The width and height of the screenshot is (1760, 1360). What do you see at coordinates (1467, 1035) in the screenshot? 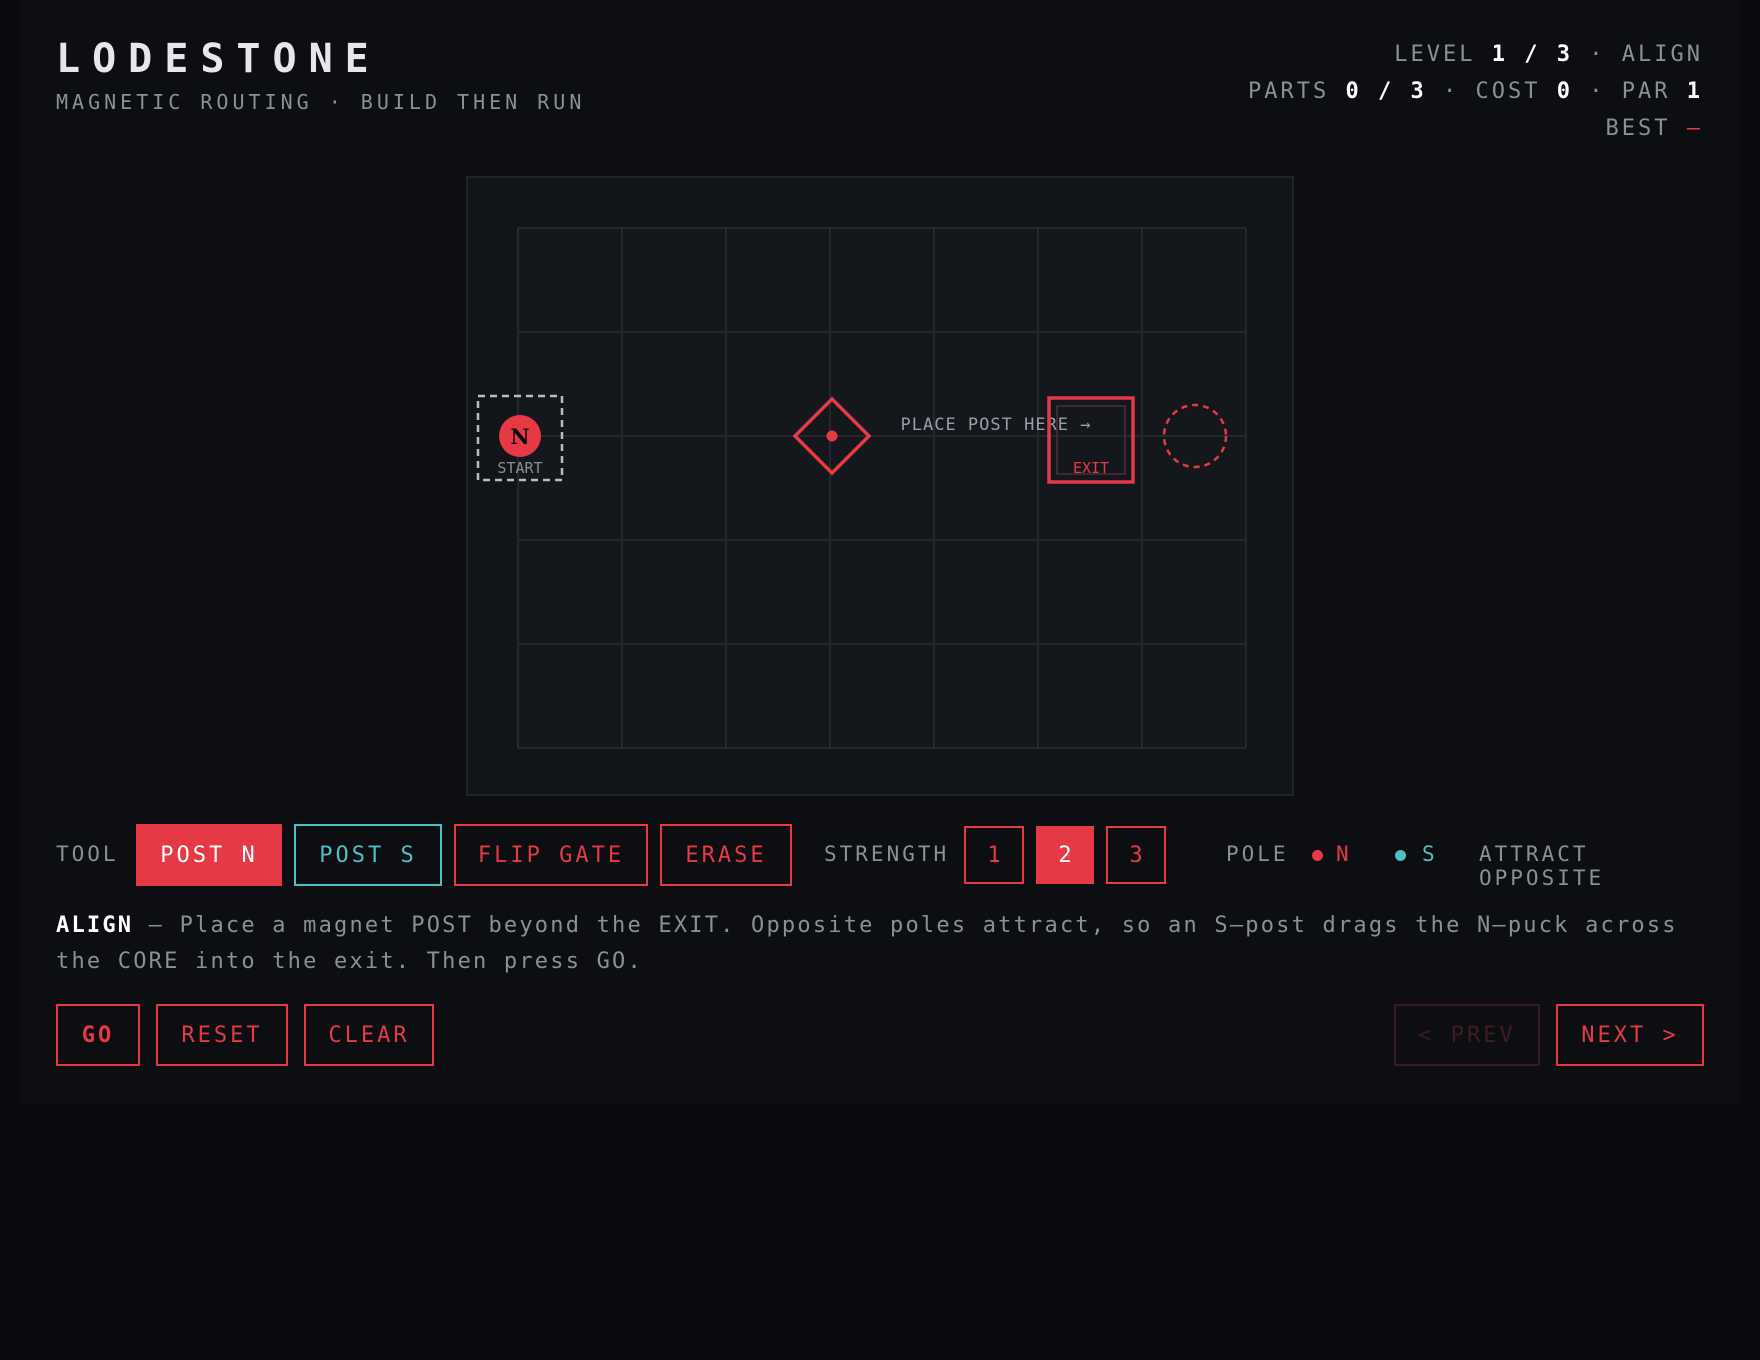
I see `prev-button: < PREV` at bounding box center [1467, 1035].